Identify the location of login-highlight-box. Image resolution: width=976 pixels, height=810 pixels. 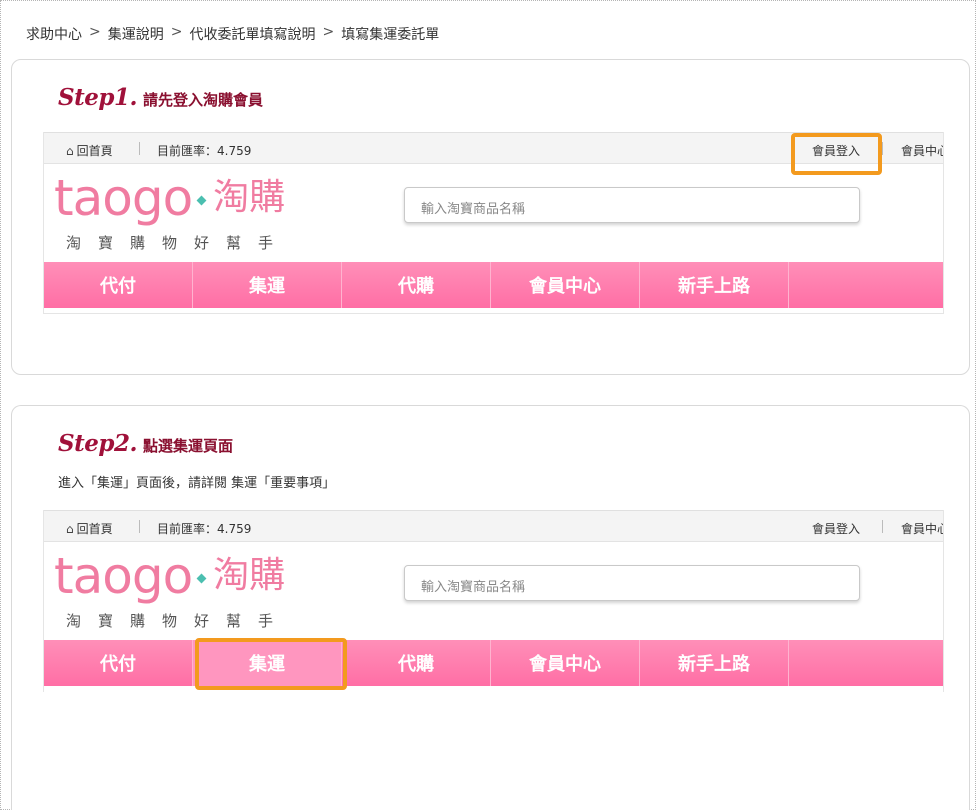
(836, 154).